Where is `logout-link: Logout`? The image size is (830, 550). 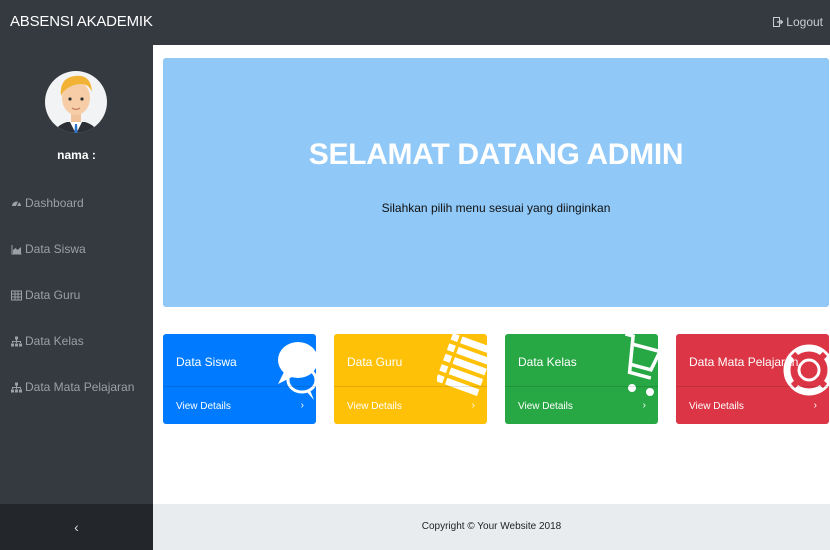 logout-link: Logout is located at coordinates (798, 22).